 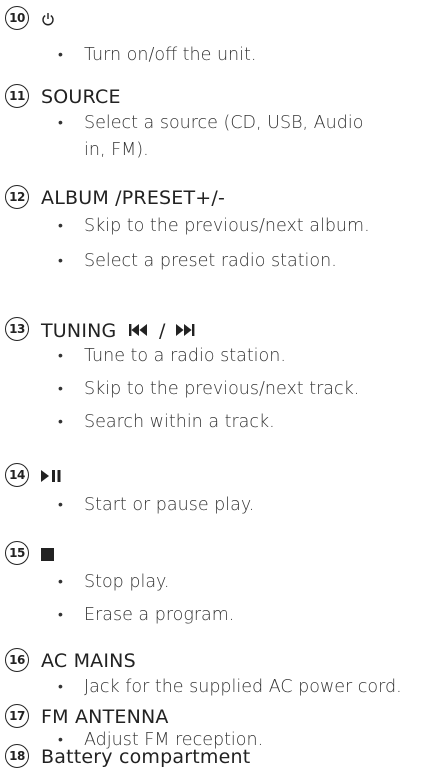 What do you see at coordinates (17, 96) in the screenshot?
I see `item-number: 11` at bounding box center [17, 96].